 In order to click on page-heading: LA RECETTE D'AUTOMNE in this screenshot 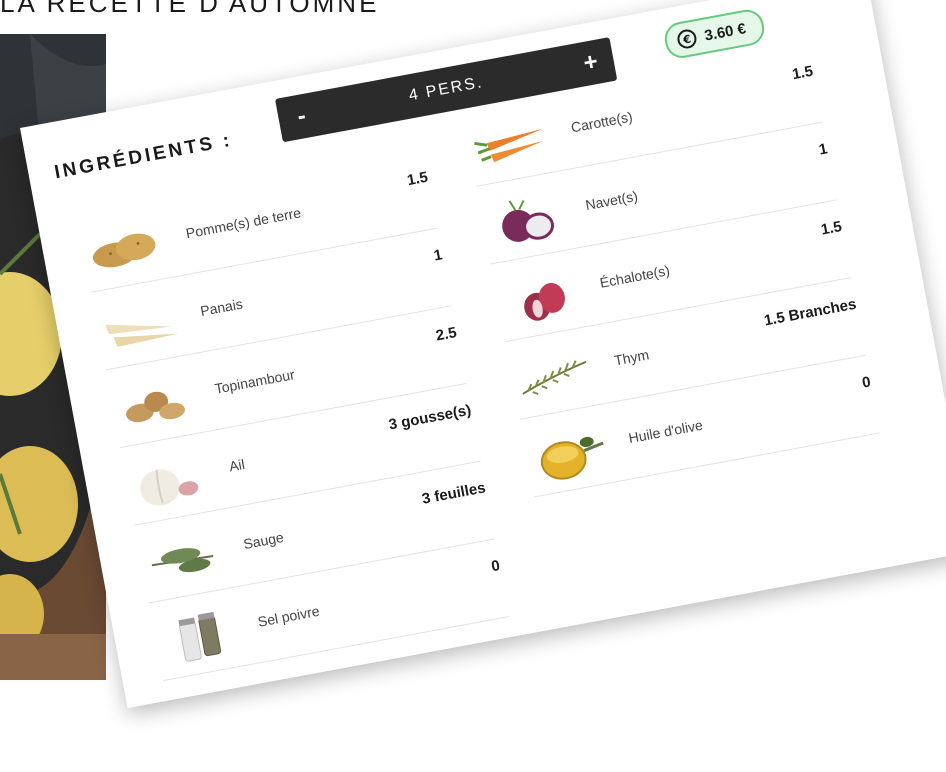, I will do `click(190, 9)`.